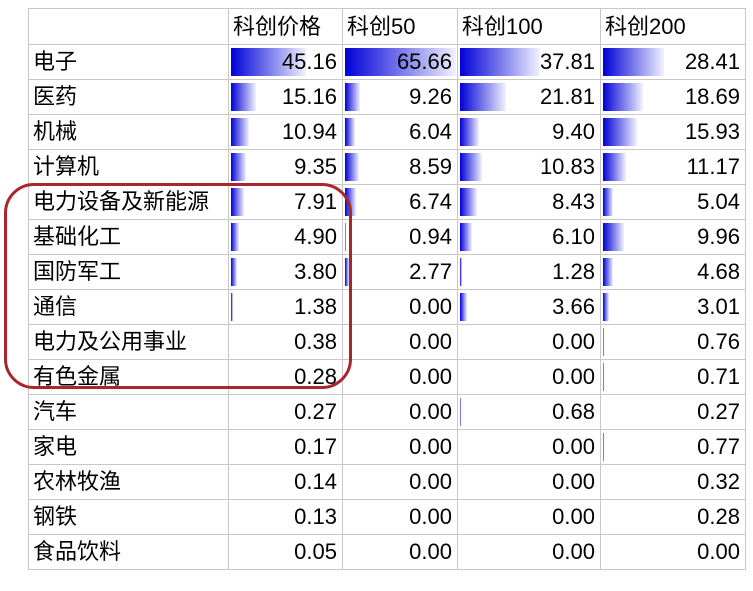 The image size is (753, 591). Describe the element at coordinates (286, 132) in the screenshot. I see `value-cell: 10.94` at that location.